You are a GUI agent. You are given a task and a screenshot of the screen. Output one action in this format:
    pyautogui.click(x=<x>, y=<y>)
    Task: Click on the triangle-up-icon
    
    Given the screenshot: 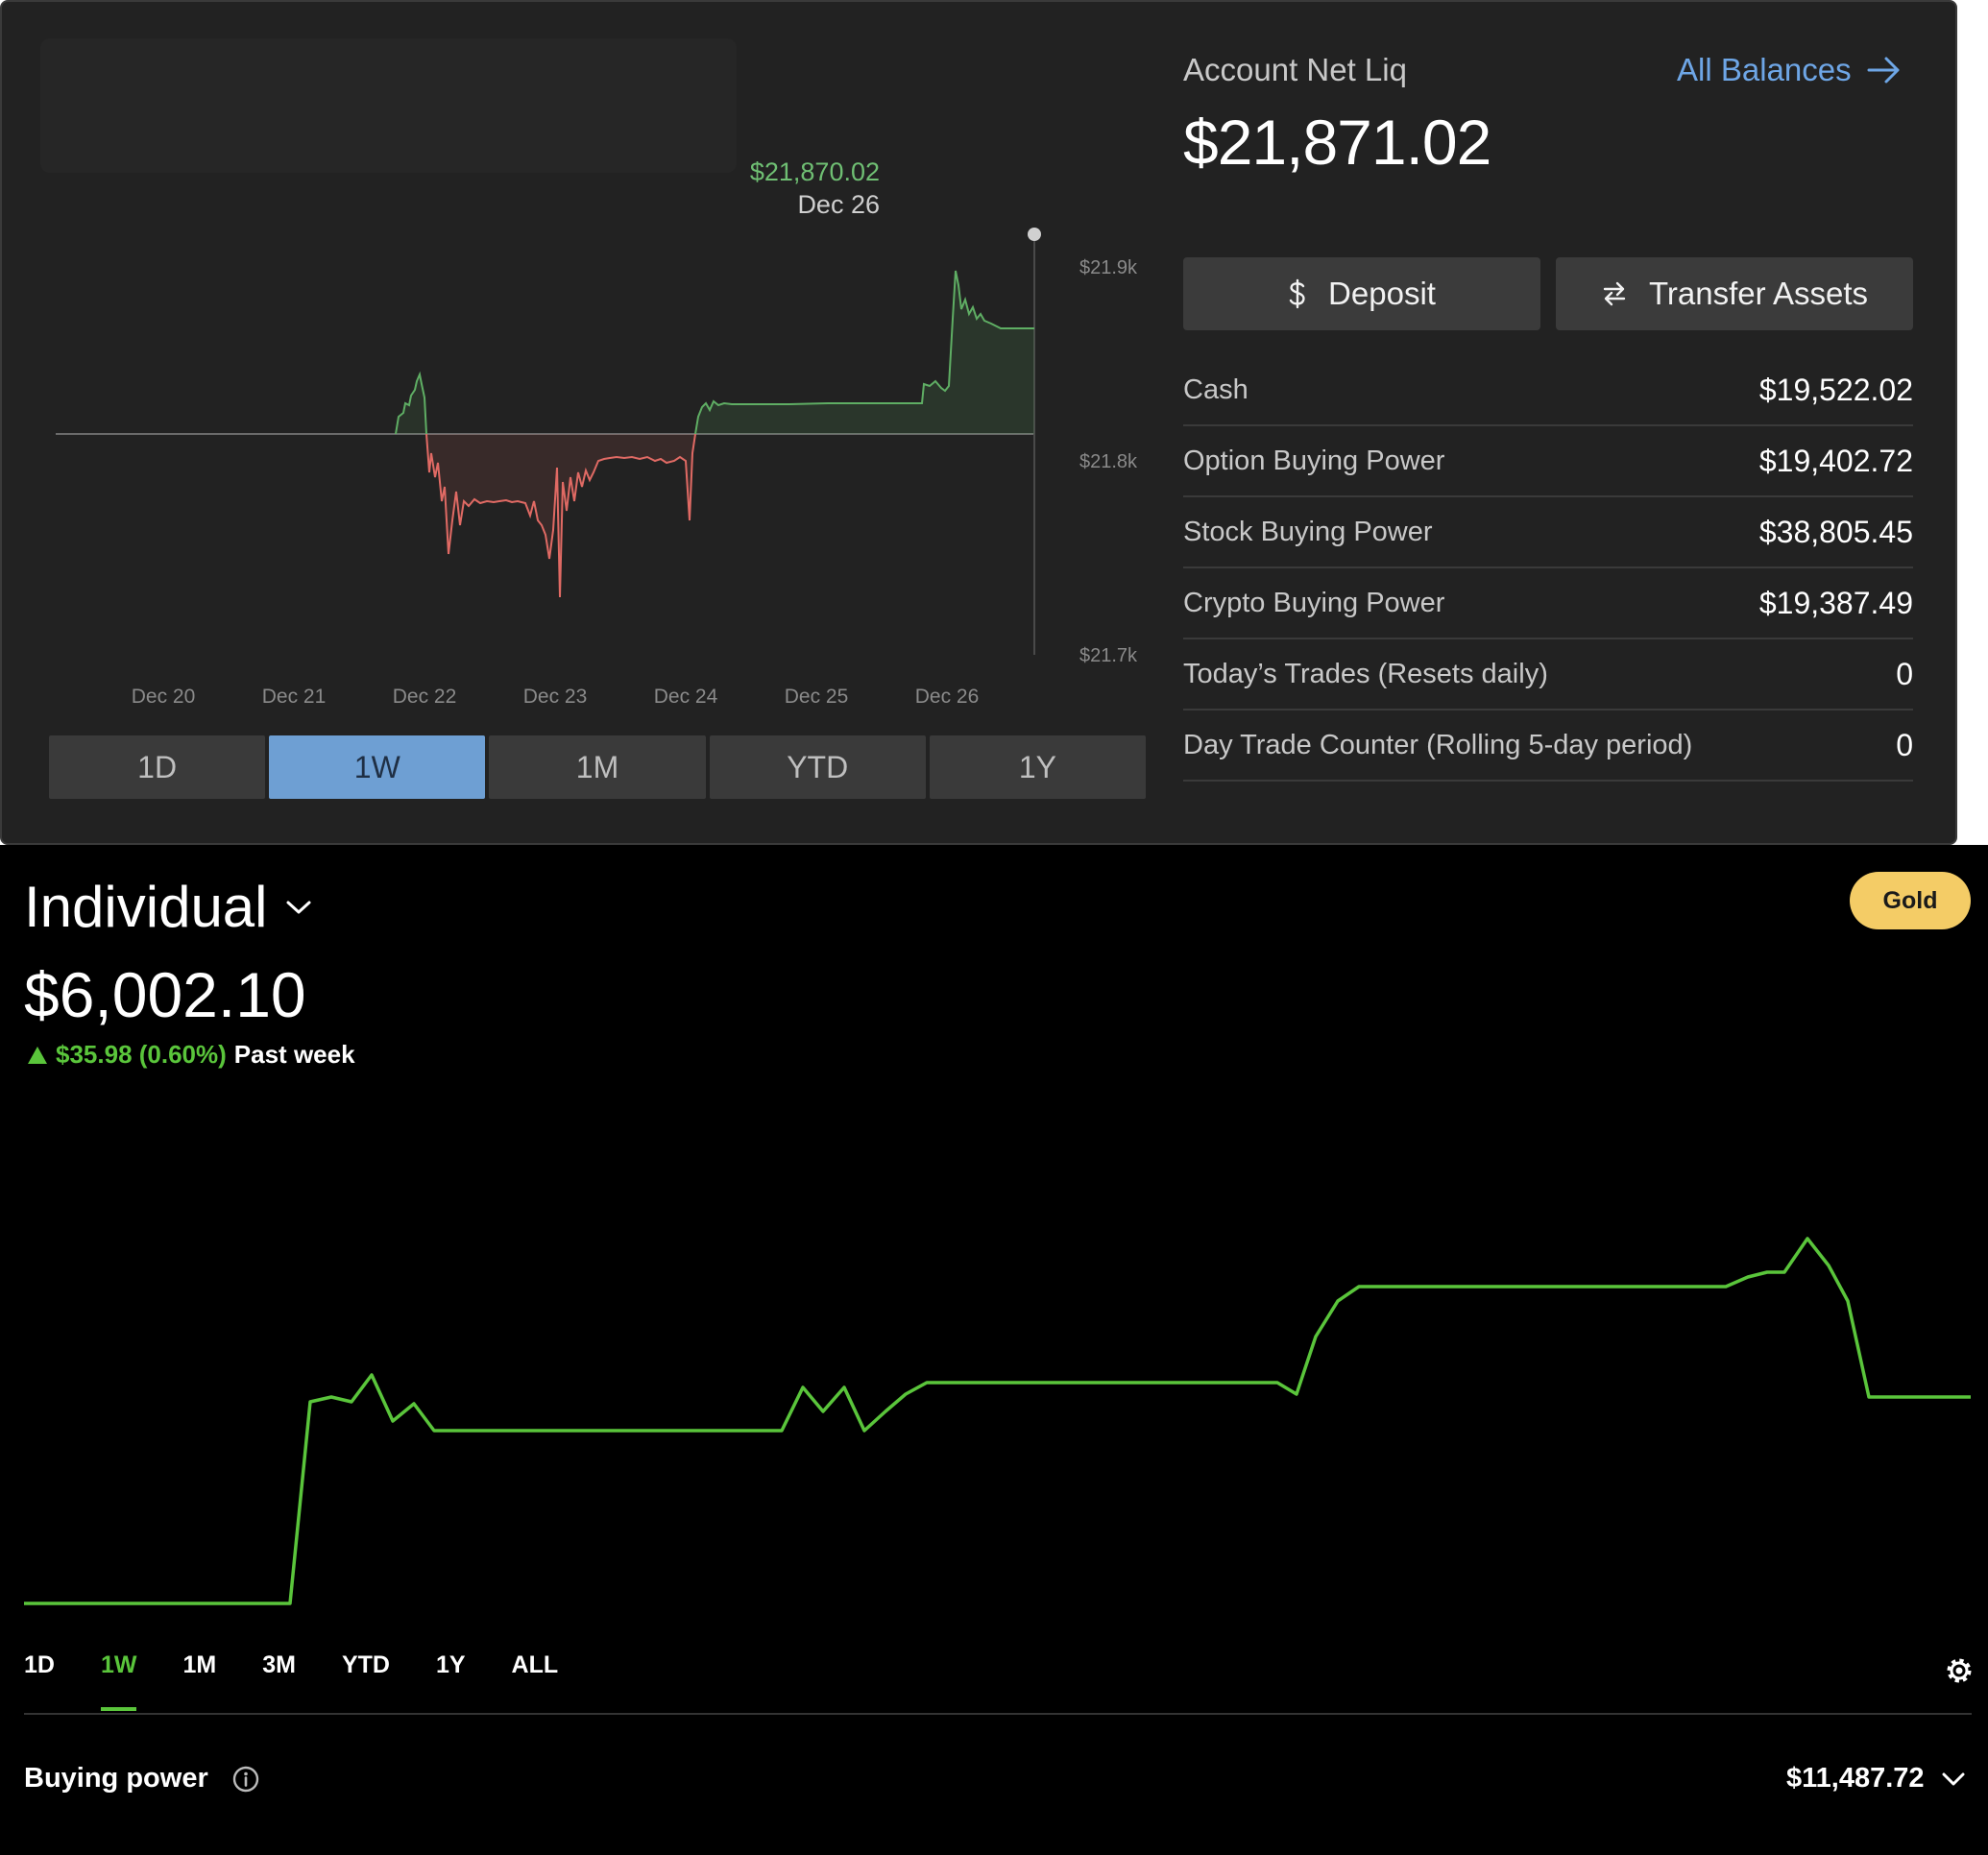 What is the action you would take?
    pyautogui.click(x=37, y=1055)
    